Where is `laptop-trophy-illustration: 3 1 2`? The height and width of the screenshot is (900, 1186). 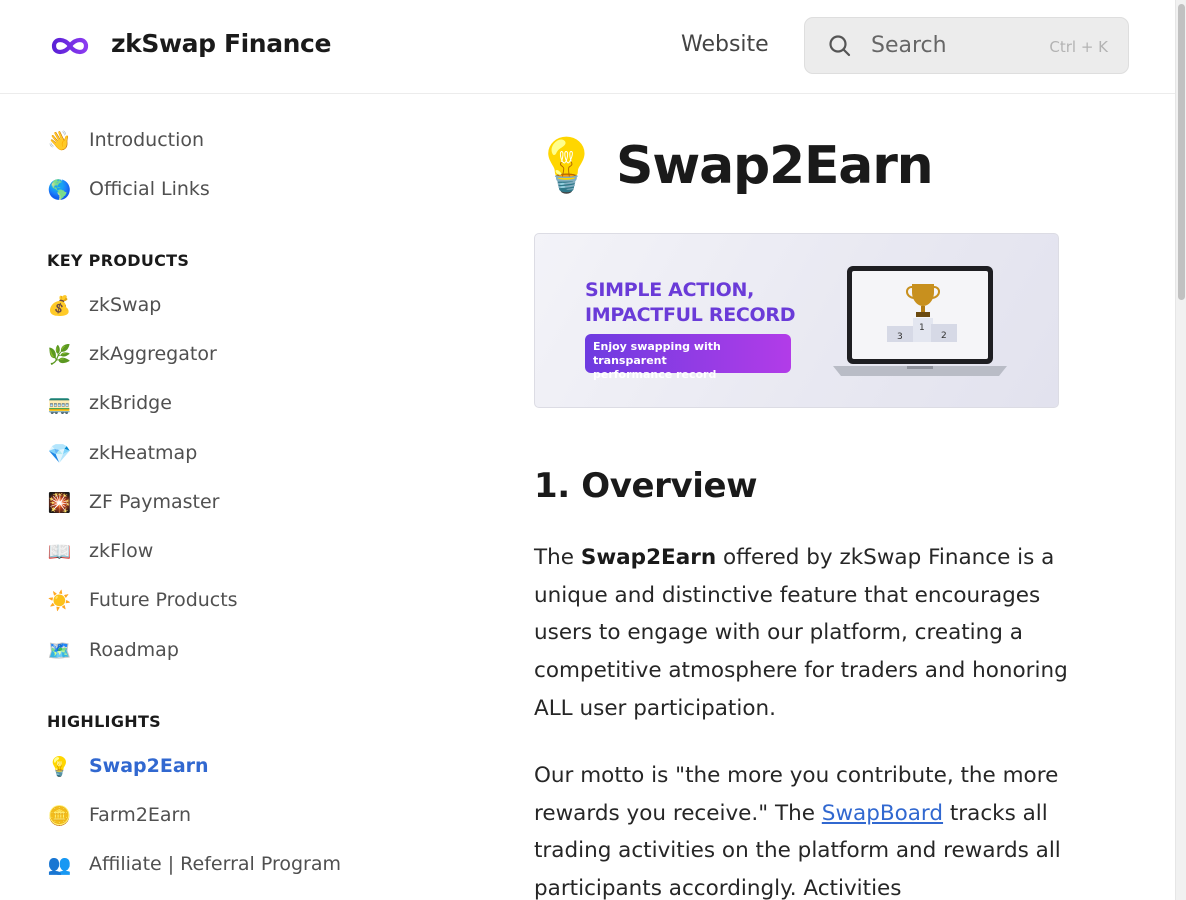 laptop-trophy-illustration: 3 1 2 is located at coordinates (920, 321).